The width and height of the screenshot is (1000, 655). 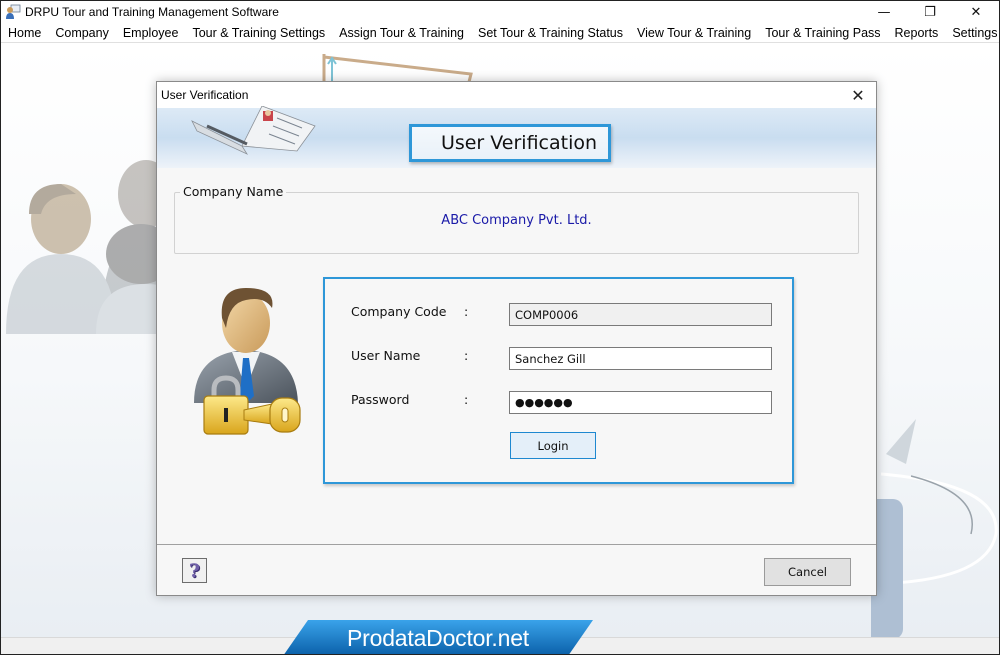 I want to click on brand-banner: ProdataDoctor.net, so click(x=438, y=637).